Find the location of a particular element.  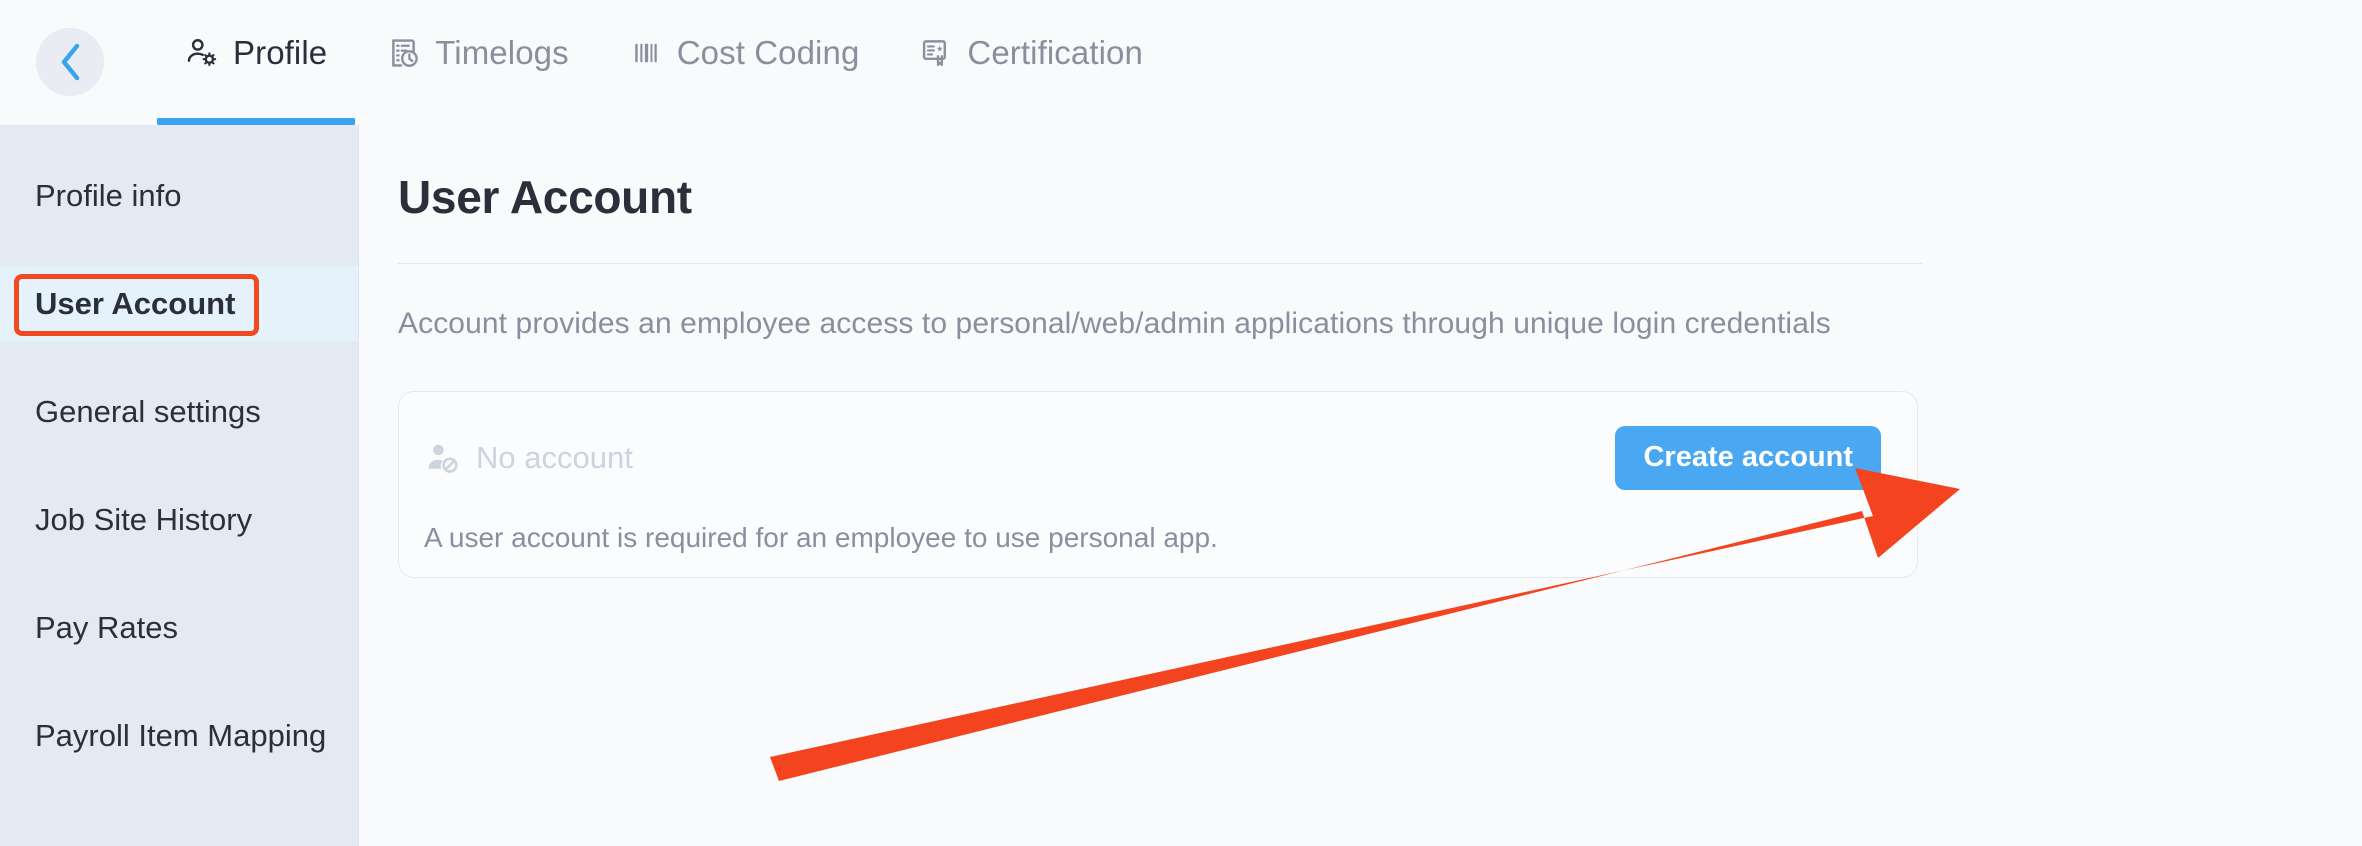

clock-document-icon is located at coordinates (404, 53).